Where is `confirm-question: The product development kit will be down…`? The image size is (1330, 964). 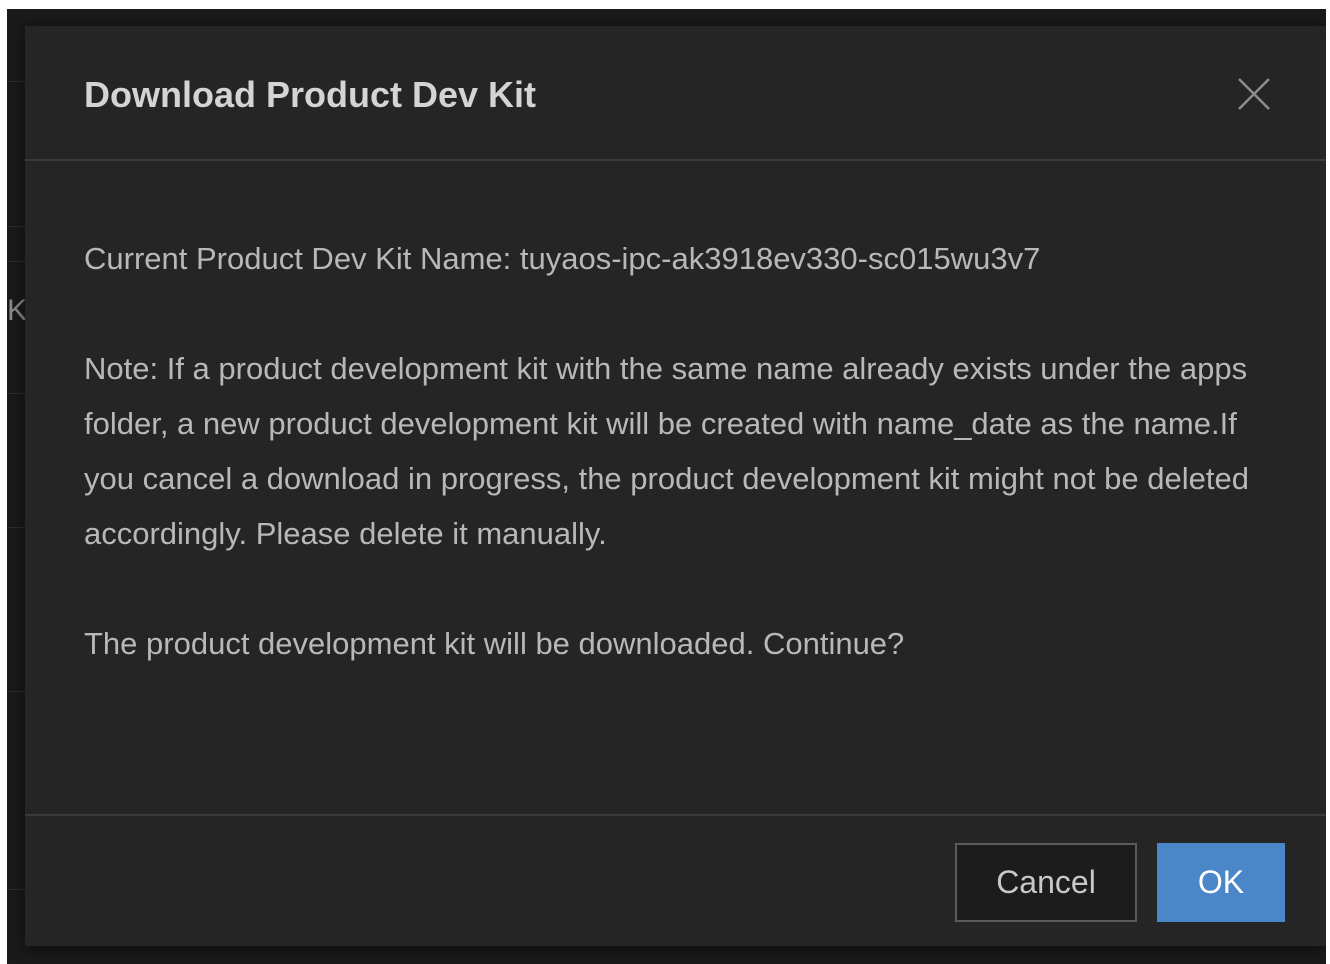 confirm-question: The product development kit will be down… is located at coordinates (494, 643).